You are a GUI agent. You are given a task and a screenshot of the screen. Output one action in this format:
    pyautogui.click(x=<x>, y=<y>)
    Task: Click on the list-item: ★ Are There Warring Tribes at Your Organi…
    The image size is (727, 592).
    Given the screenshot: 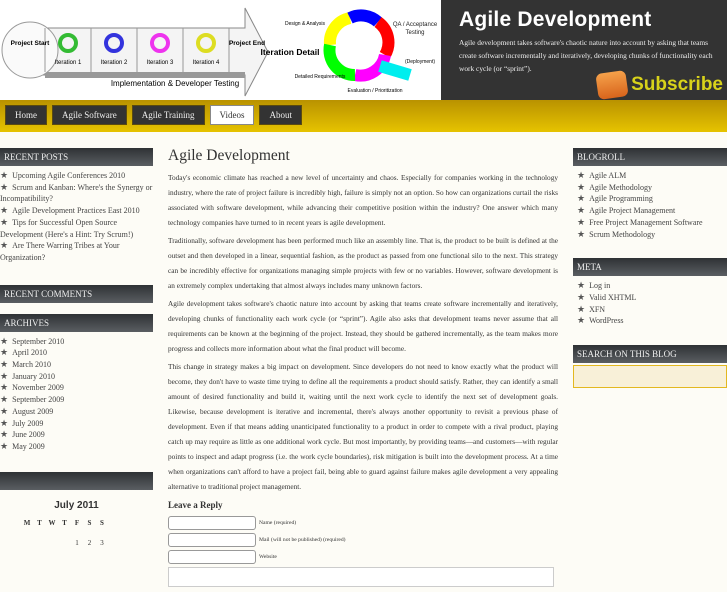 What is the action you would take?
    pyautogui.click(x=76, y=251)
    